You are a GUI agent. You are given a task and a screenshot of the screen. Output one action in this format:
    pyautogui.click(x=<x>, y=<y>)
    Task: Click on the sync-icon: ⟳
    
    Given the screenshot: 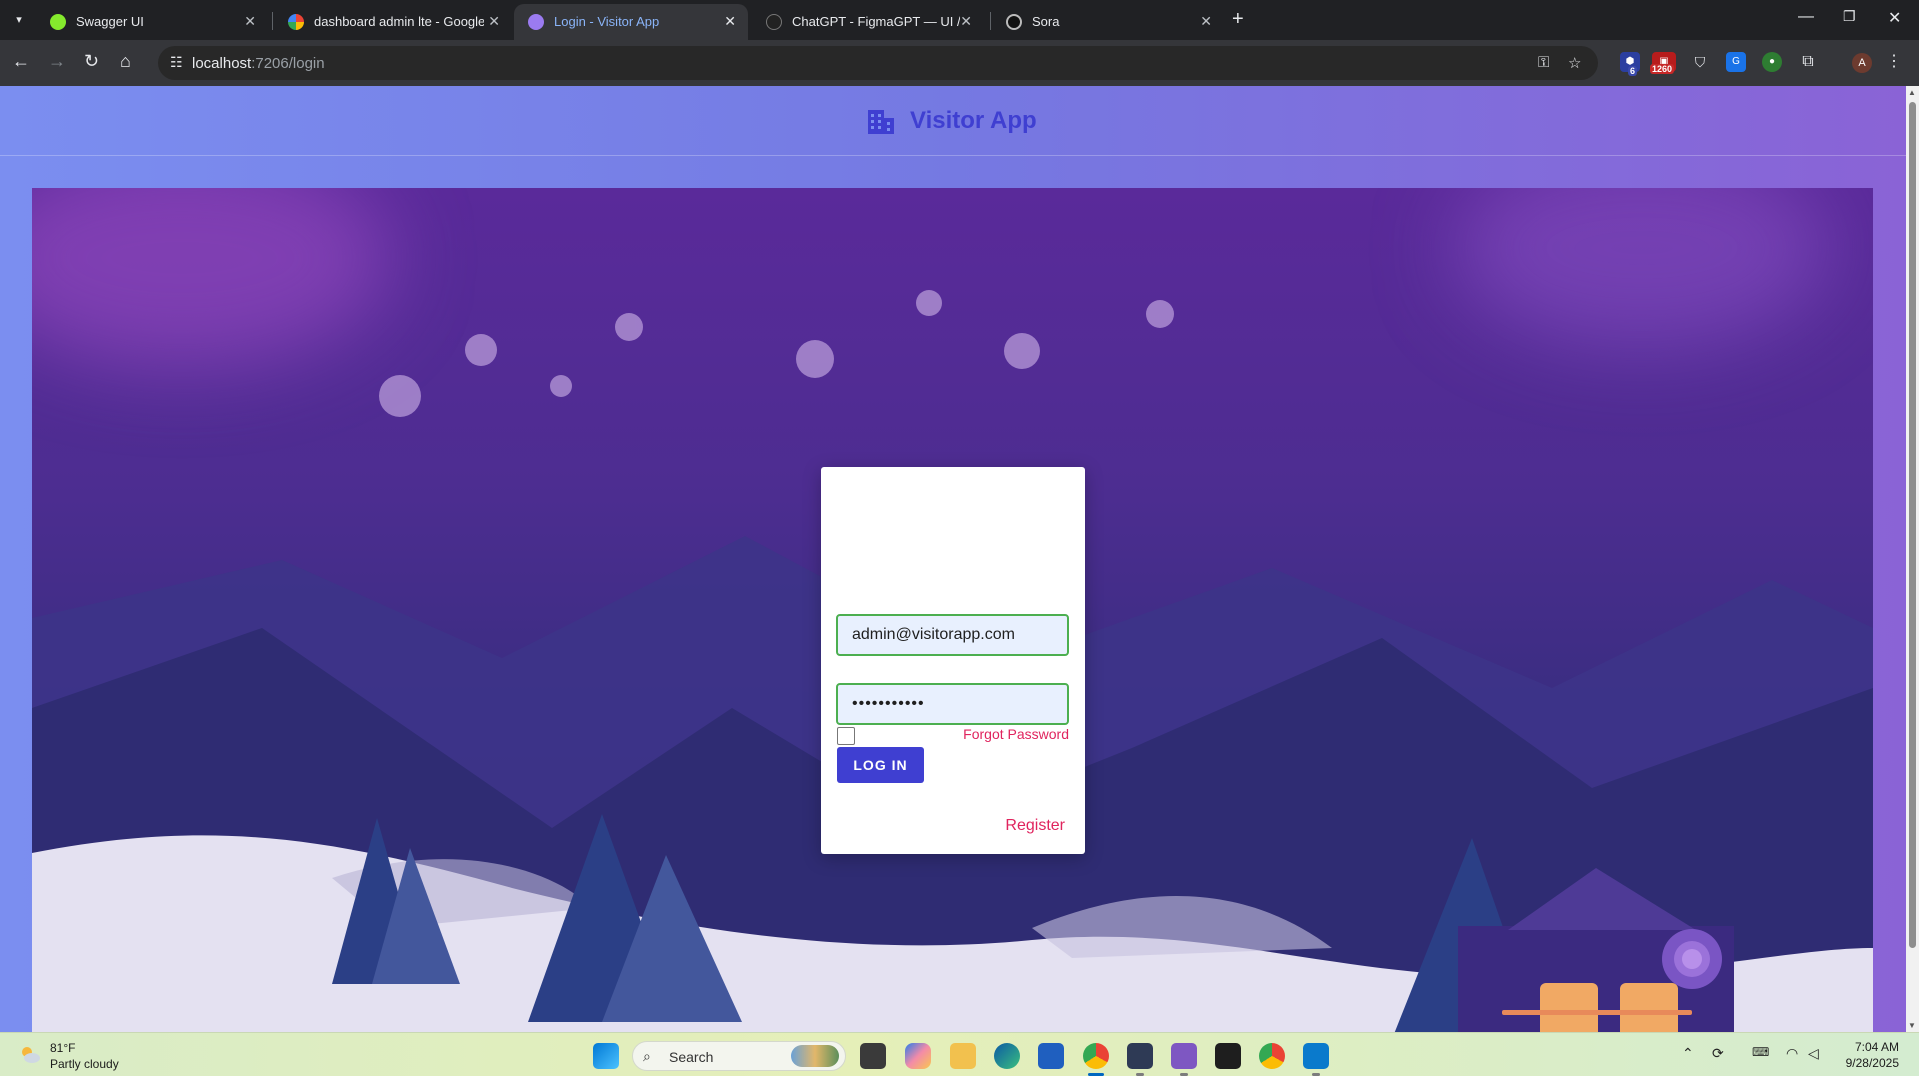 What is the action you would take?
    pyautogui.click(x=1718, y=1053)
    